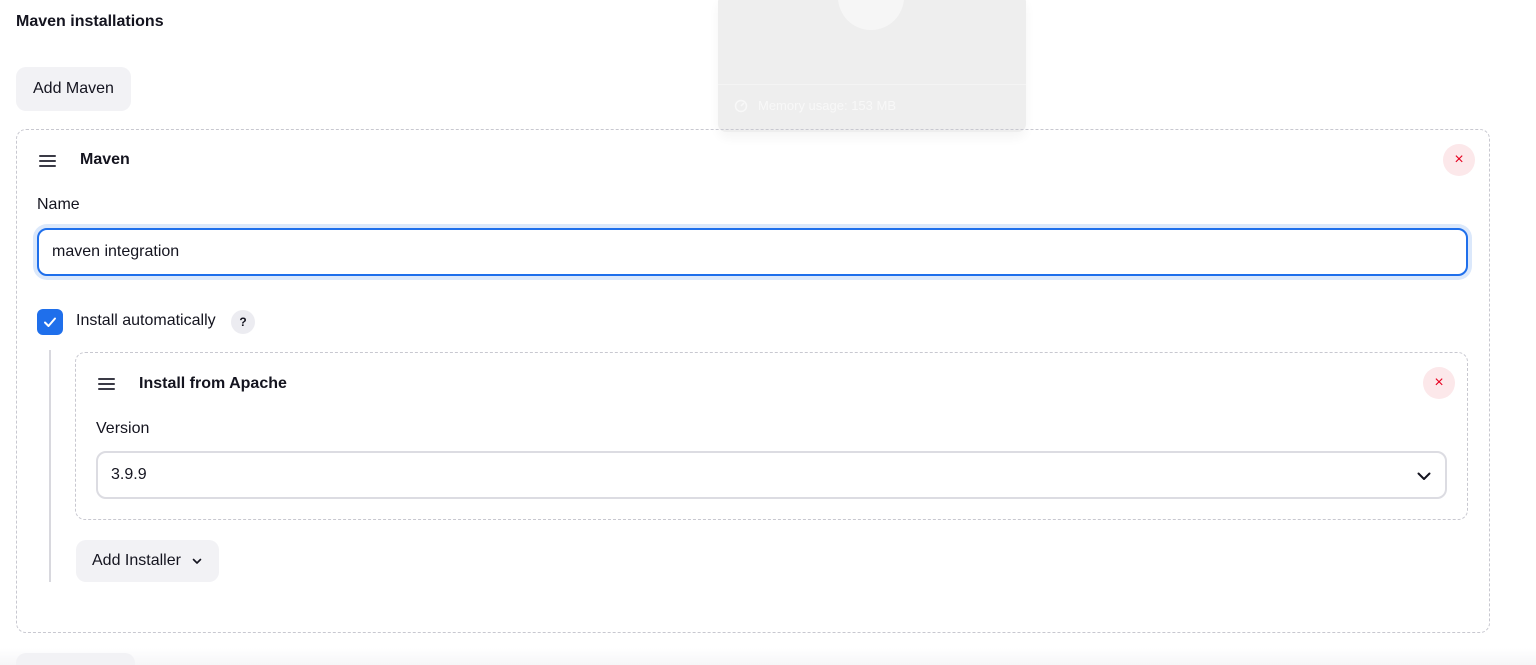 The height and width of the screenshot is (665, 1536). Describe the element at coordinates (243, 322) in the screenshot. I see `help-icon: ?` at that location.